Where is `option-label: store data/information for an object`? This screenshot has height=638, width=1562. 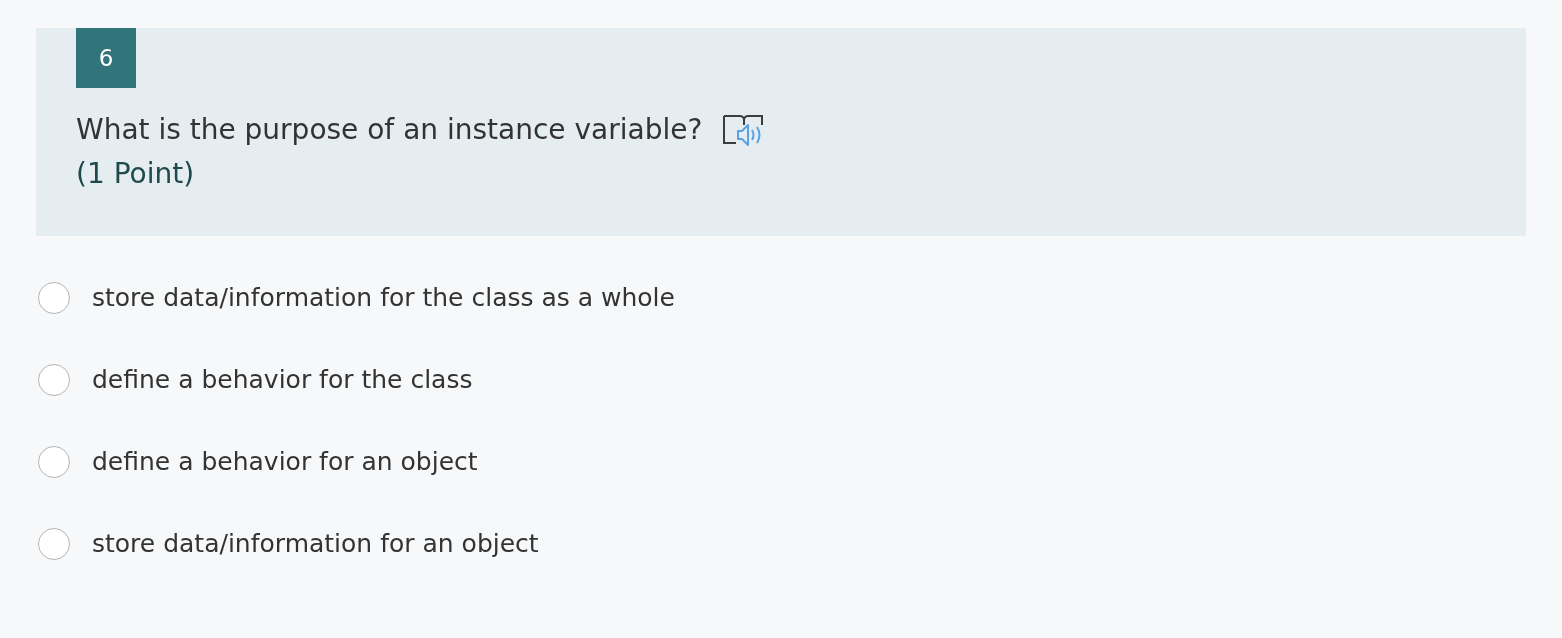
option-label: store data/information for an object is located at coordinates (315, 544).